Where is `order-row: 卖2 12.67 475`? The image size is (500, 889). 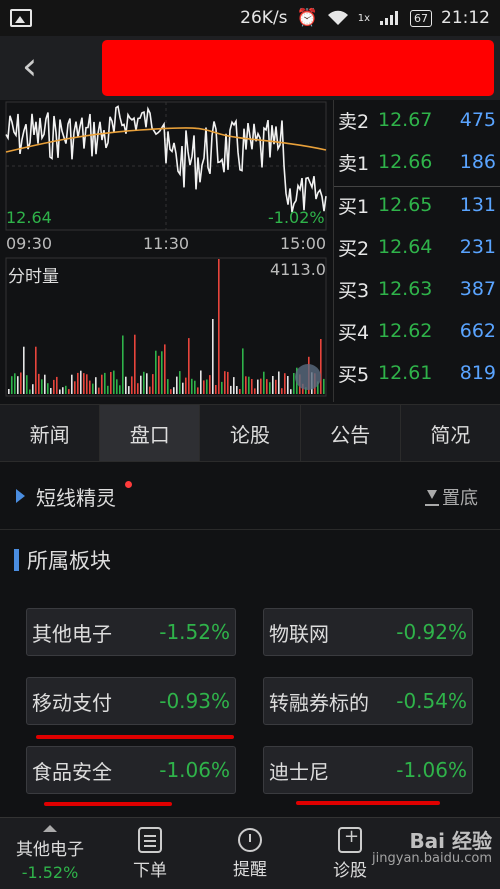
order-row: 卖2 12.67 475 is located at coordinates (417, 120).